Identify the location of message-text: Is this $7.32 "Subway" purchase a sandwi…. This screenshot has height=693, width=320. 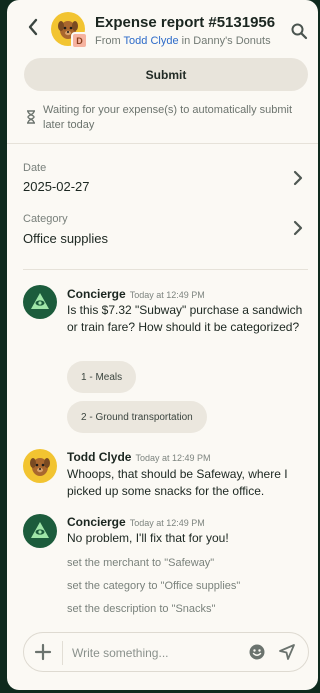
(185, 318).